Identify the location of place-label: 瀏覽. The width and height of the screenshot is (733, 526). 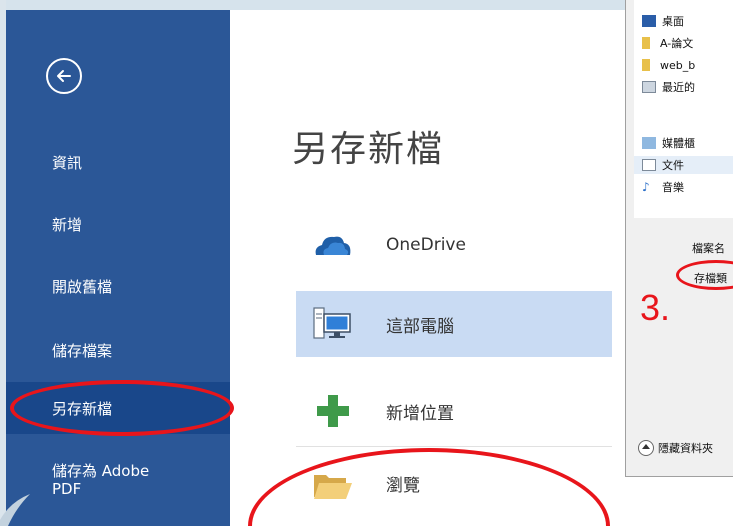
(403, 485).